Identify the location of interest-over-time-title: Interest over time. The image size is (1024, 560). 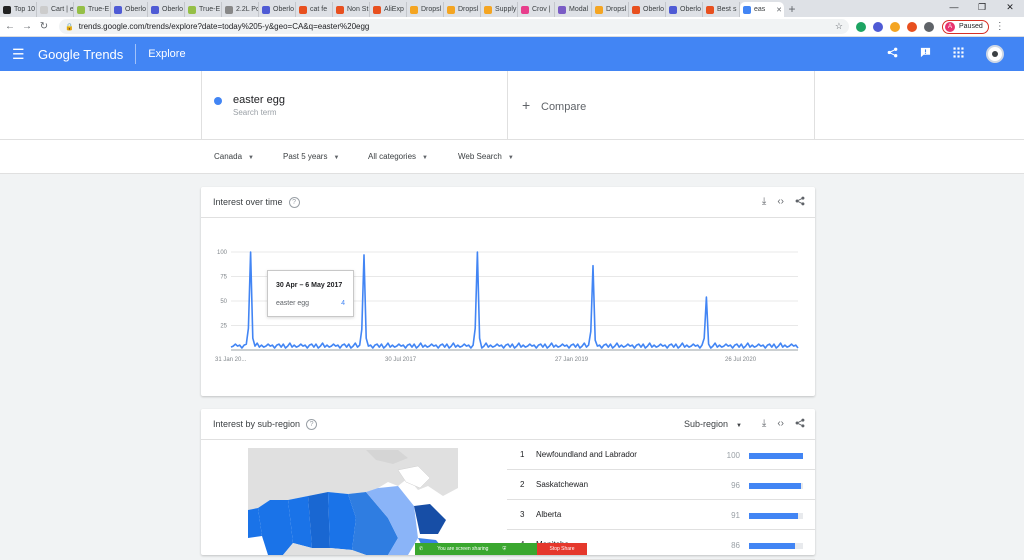
(248, 202).